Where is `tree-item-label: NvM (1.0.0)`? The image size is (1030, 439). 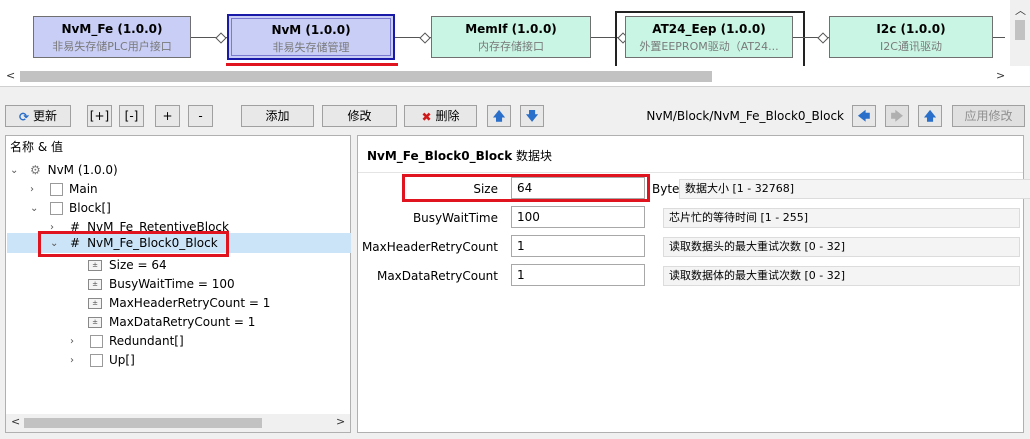
tree-item-label: NvM (1.0.0) is located at coordinates (82, 170).